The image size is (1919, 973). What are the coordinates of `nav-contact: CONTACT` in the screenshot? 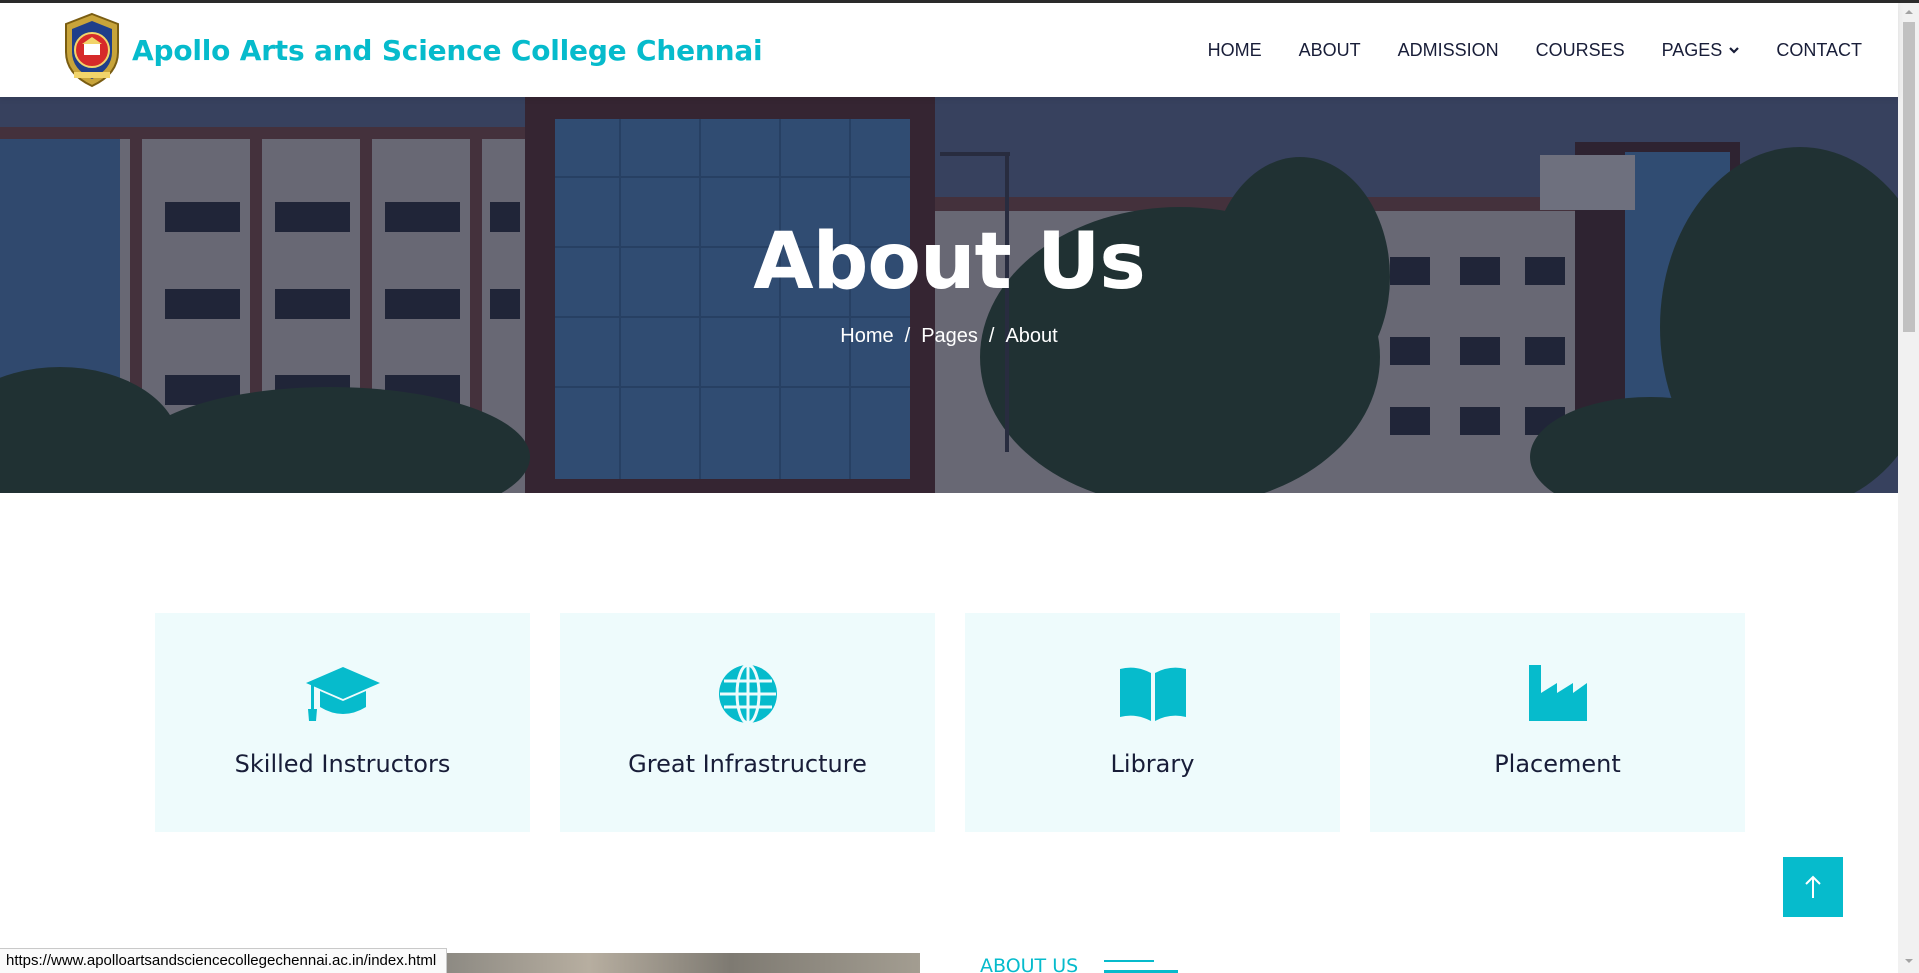 It's located at (1819, 50).